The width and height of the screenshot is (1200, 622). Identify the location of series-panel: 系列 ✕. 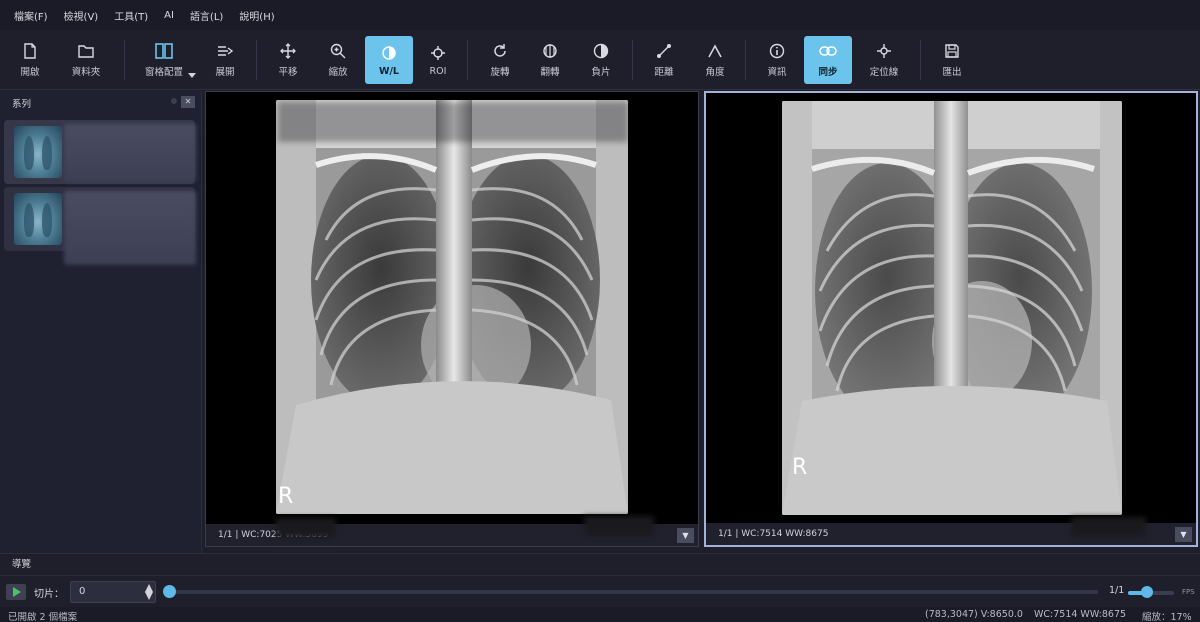
(101, 322).